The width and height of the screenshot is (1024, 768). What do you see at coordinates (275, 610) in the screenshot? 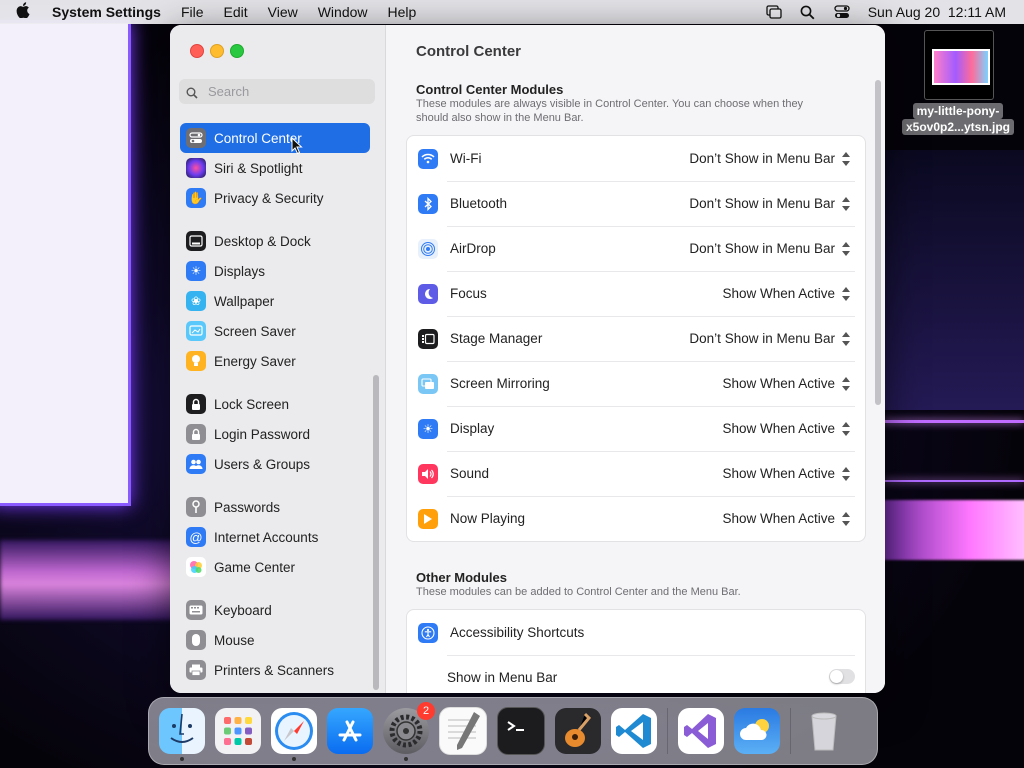
I see `sidebar-item-keyboard: Keyboard` at bounding box center [275, 610].